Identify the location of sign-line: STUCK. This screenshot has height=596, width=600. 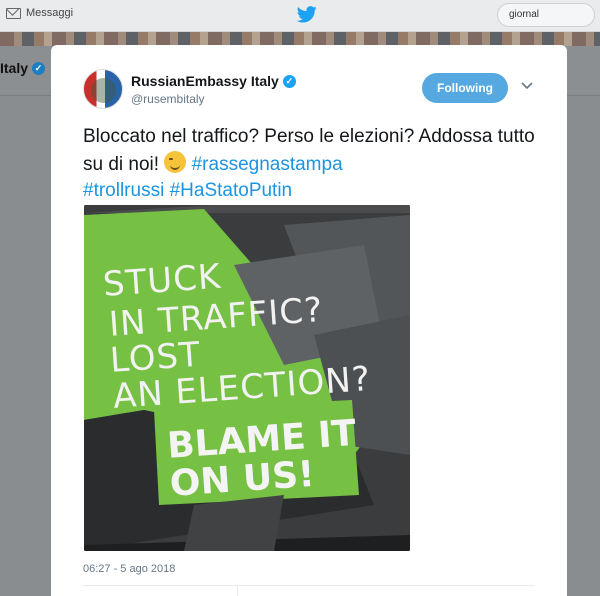
(162, 280).